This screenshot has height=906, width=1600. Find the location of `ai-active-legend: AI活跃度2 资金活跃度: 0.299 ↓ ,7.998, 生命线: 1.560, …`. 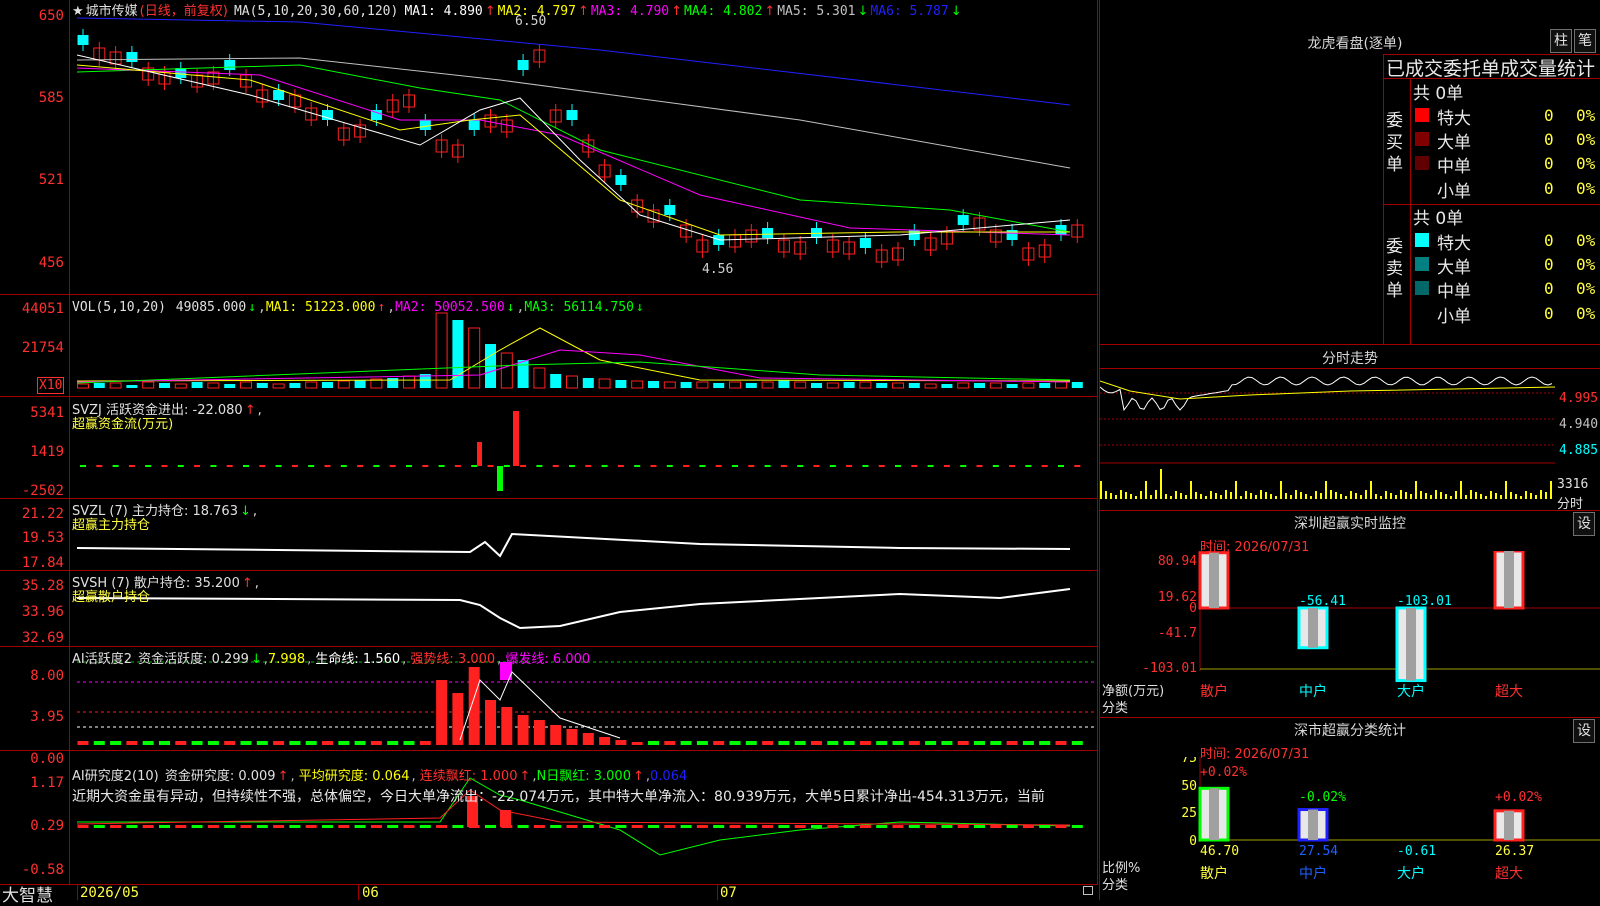

ai-active-legend: AI活跃度2 资金活跃度: 0.299 ↓ ,7.998, 生命线: 1.560, … is located at coordinates (331, 659).